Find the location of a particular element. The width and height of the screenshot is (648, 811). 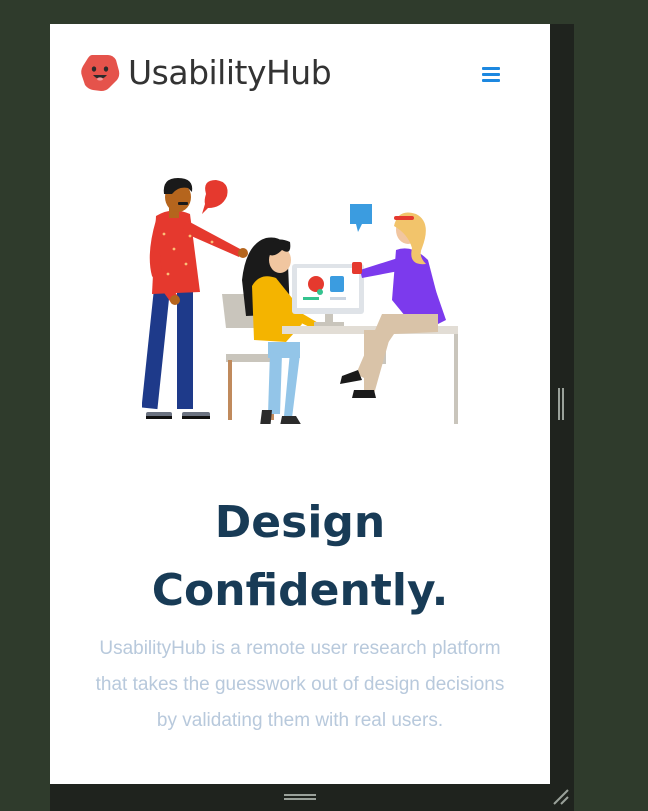

brand-name: UsabilityHub is located at coordinates (230, 72).